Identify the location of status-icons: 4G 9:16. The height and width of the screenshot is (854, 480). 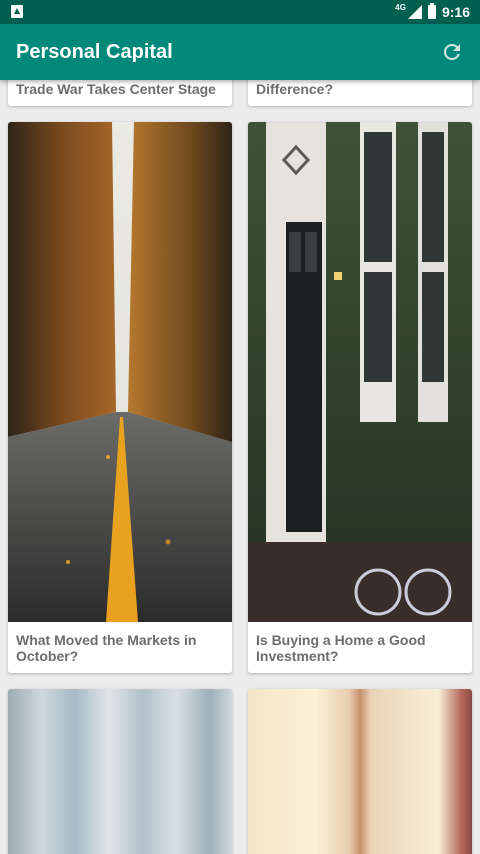
(432, 12).